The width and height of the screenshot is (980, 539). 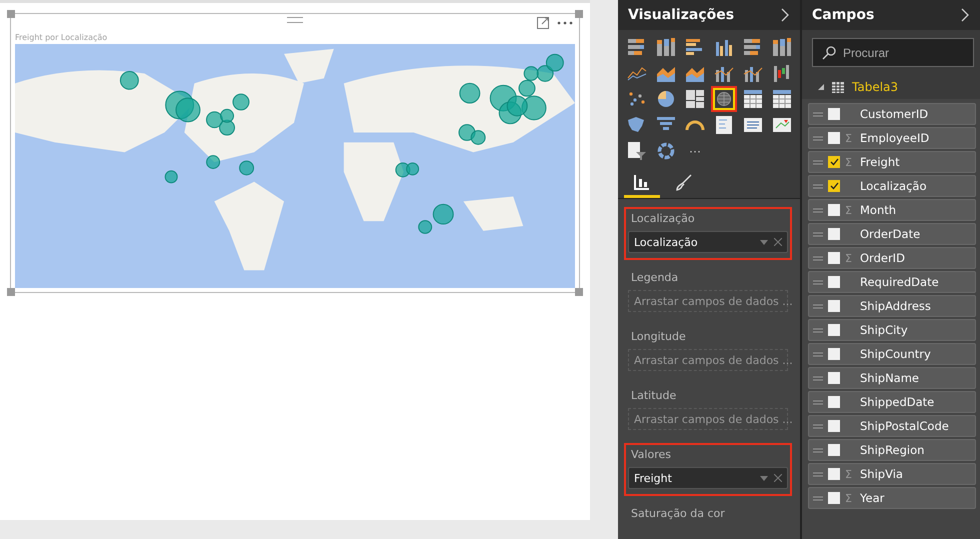 I want to click on field-item: CustomerID, so click(x=892, y=114).